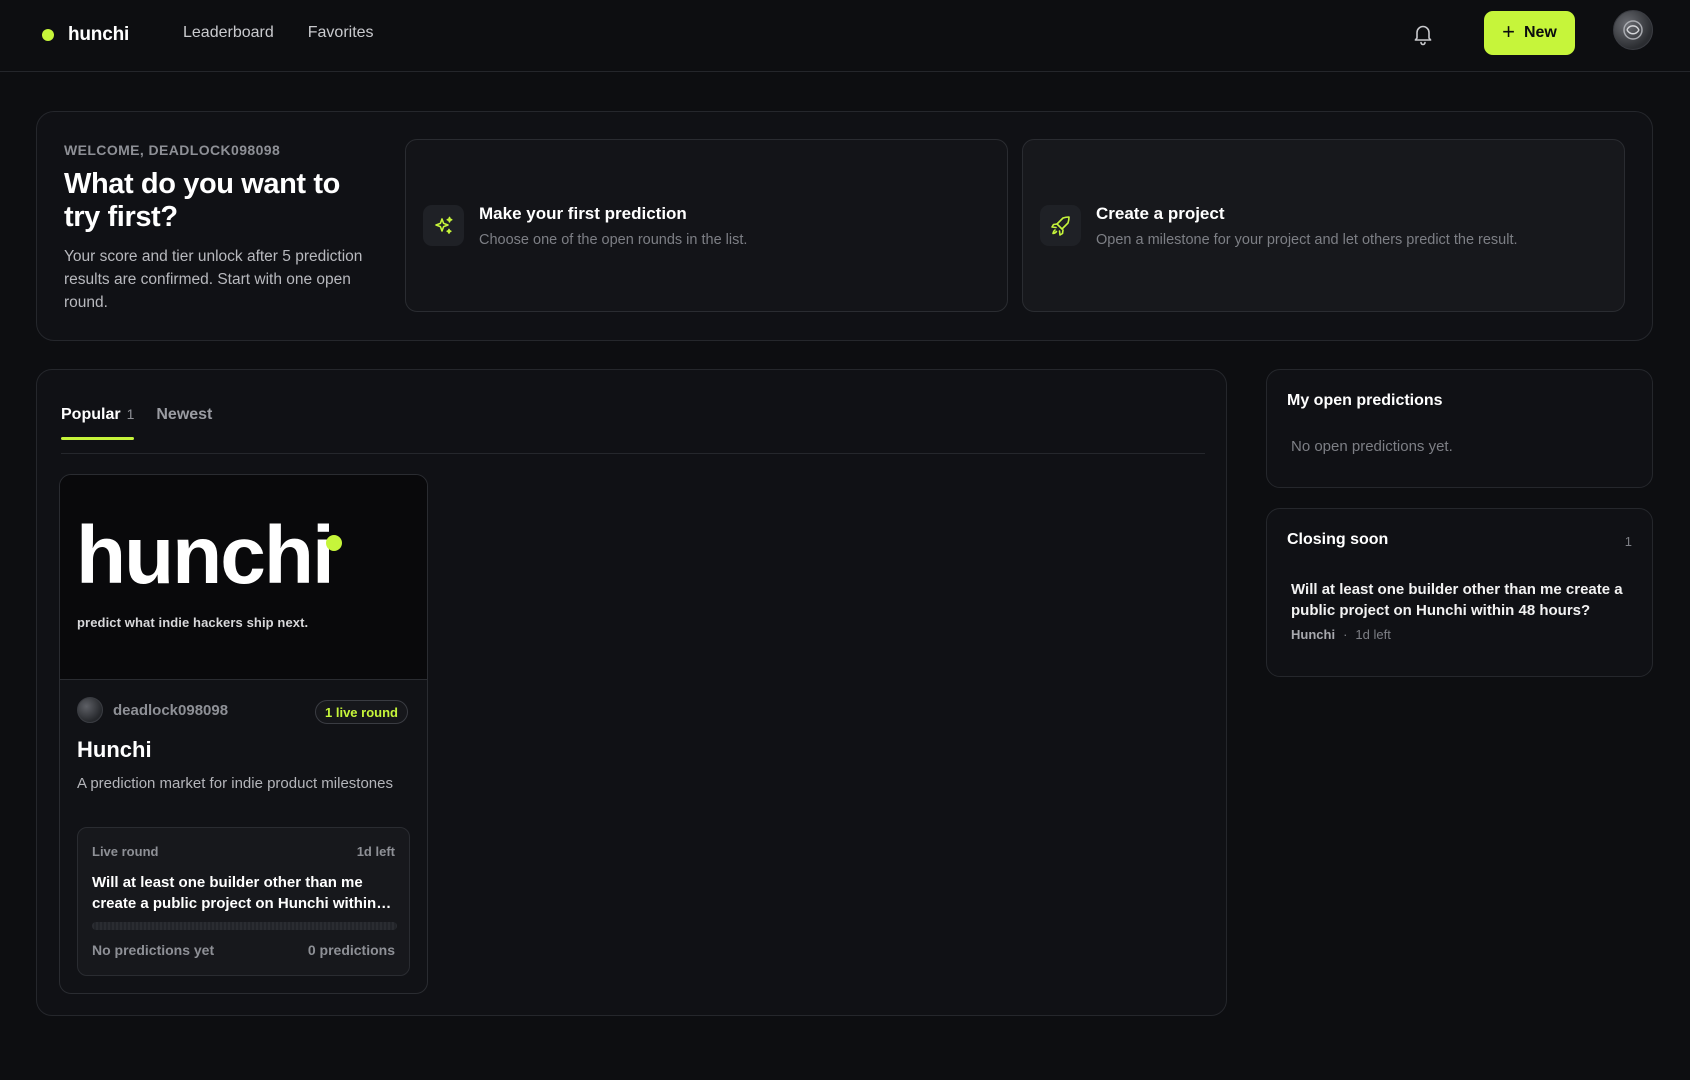  I want to click on empty-state-text: No open predictions yet., so click(1372, 446).